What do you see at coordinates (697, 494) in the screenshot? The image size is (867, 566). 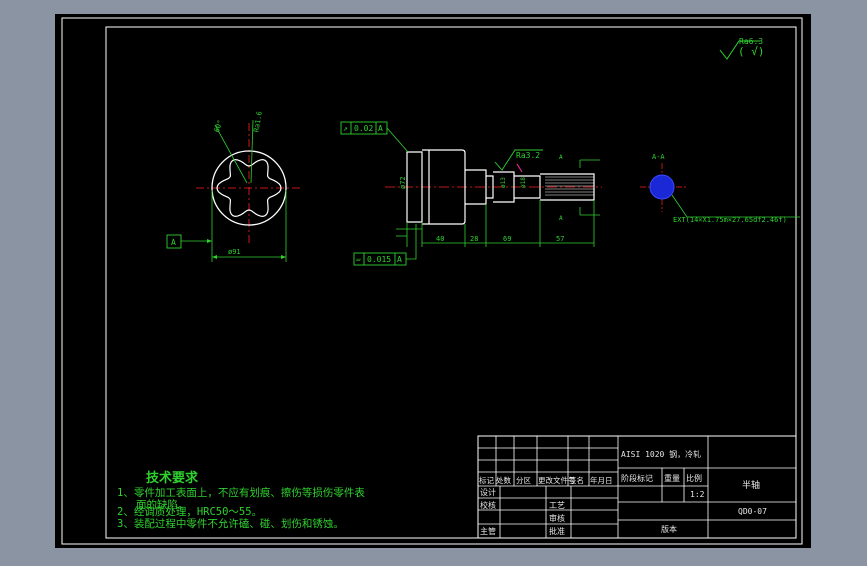 I see `tb-scale: 1:2` at bounding box center [697, 494].